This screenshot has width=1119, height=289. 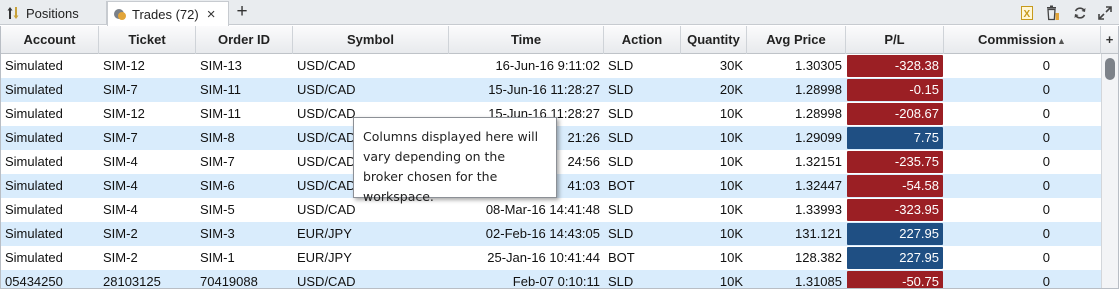 What do you see at coordinates (543, 257) in the screenshot?
I see `cell-time: 25-Jan-16 10:41:44` at bounding box center [543, 257].